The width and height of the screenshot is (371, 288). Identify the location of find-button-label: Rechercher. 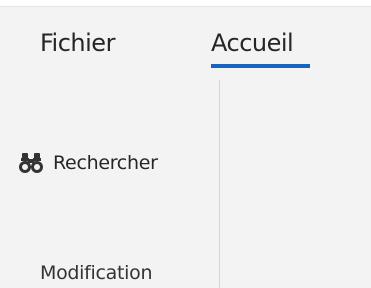
(105, 163).